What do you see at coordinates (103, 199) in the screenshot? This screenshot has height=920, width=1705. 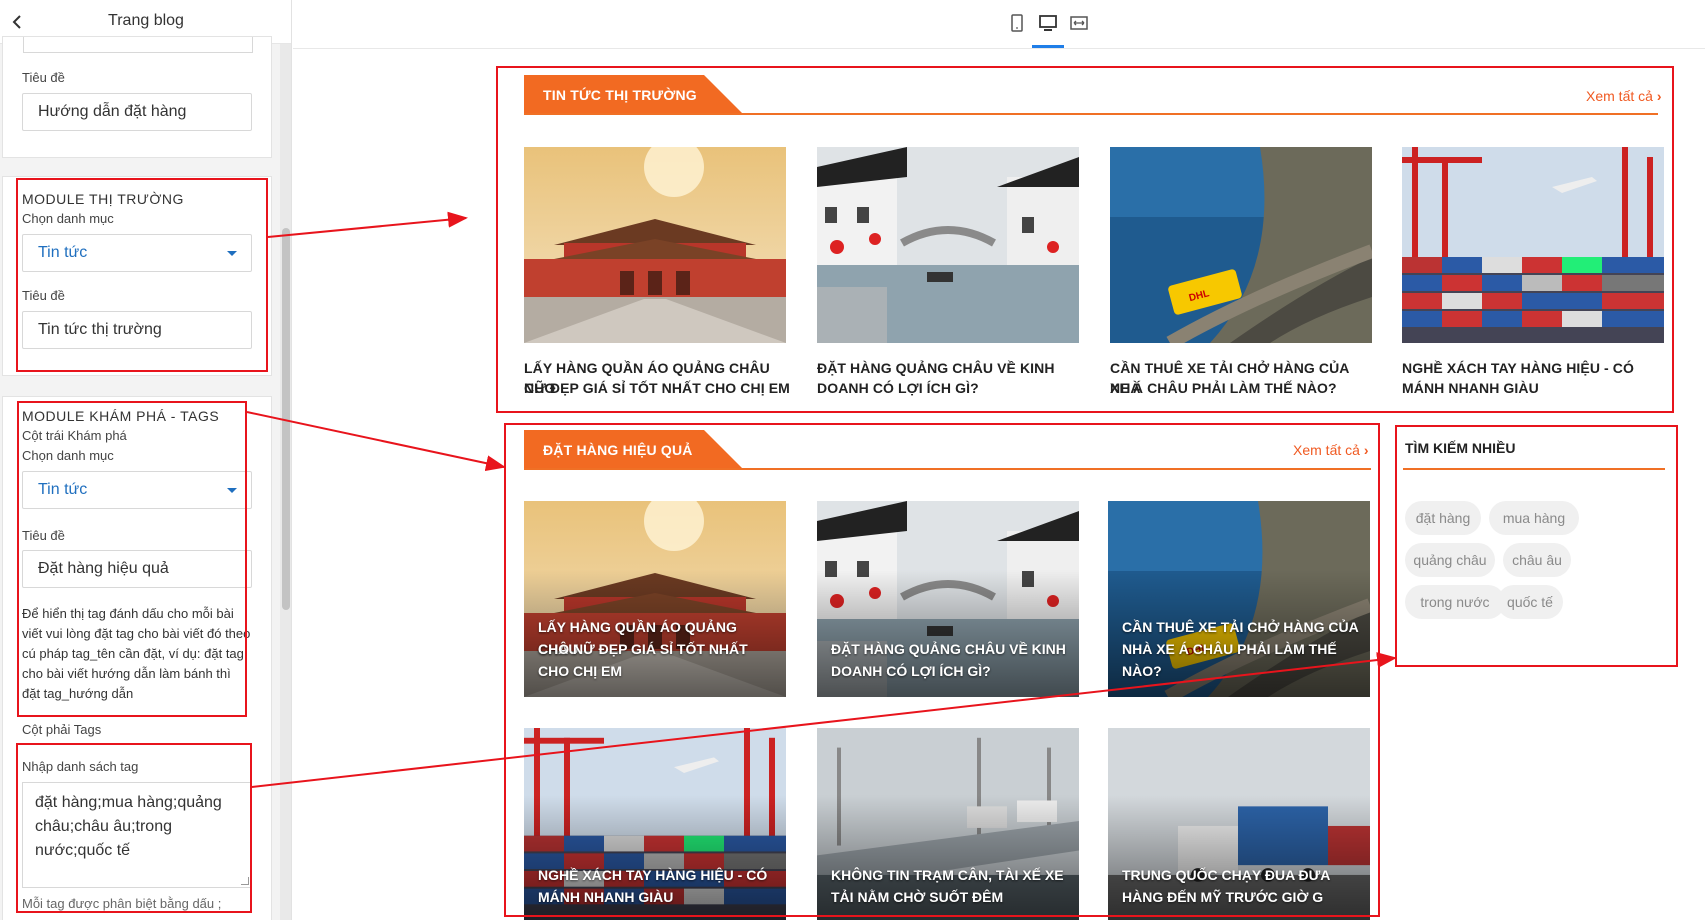 I see `market-module-heading: MODULE THỊ TRƯỜNG` at bounding box center [103, 199].